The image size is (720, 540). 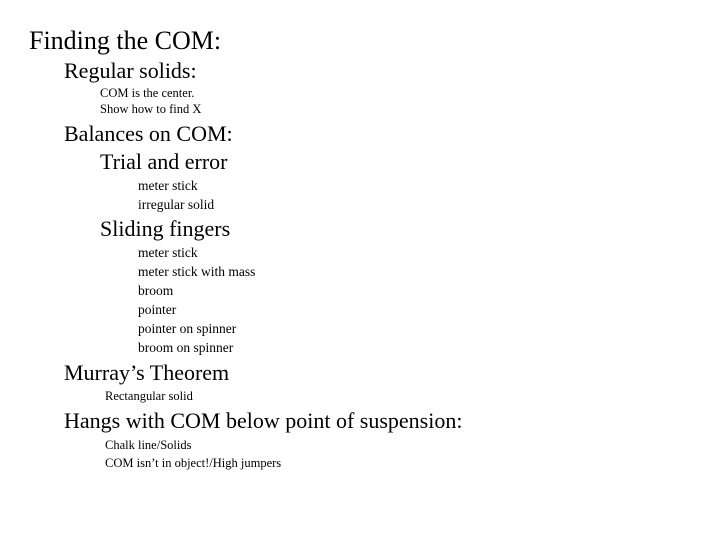 I want to click on list-item-sliding-broom: broom, so click(x=156, y=290).